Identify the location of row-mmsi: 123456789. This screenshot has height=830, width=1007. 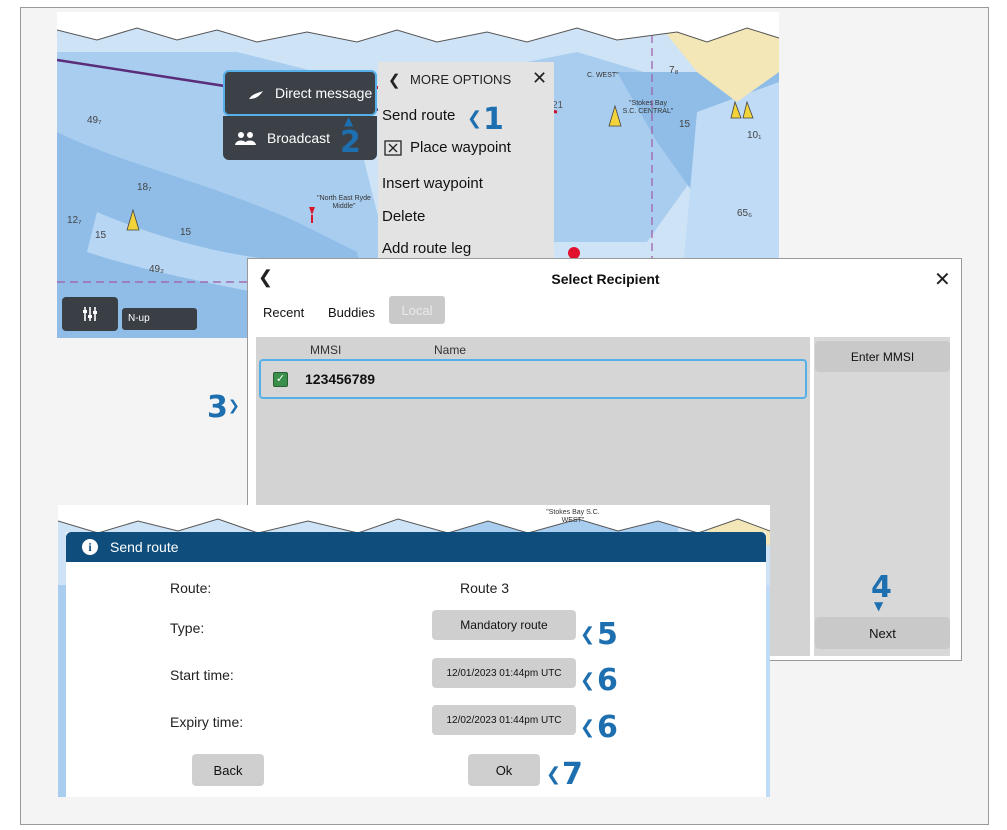
(340, 379).